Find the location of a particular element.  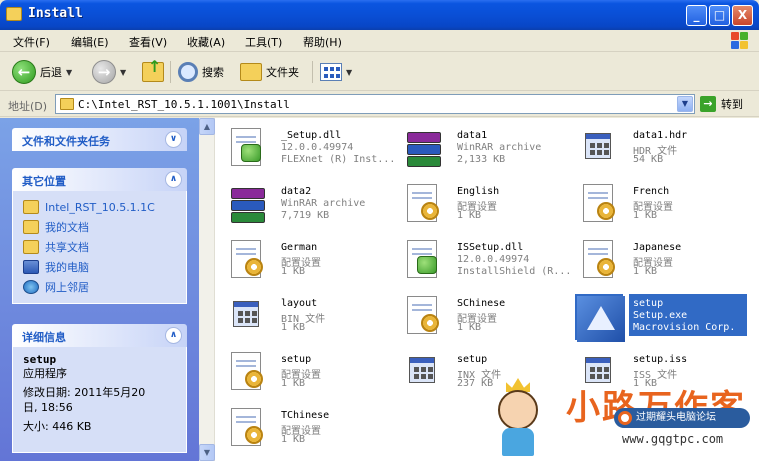

search-icon is located at coordinates (188, 72).